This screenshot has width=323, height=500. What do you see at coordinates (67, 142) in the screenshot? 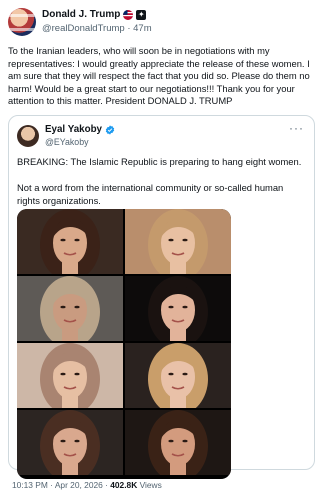
I see `quoted-author-handle: @EYakoby` at bounding box center [67, 142].